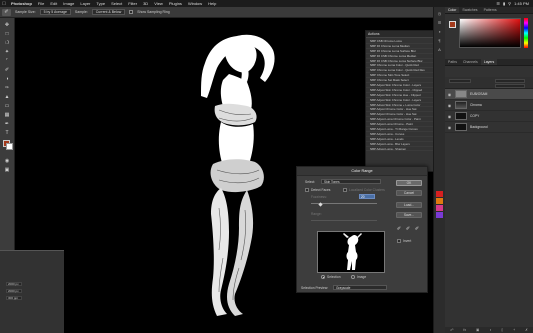 This screenshot has width=533, height=333. Describe the element at coordinates (504, 3) in the screenshot. I see `battery-icon: ▮` at that location.